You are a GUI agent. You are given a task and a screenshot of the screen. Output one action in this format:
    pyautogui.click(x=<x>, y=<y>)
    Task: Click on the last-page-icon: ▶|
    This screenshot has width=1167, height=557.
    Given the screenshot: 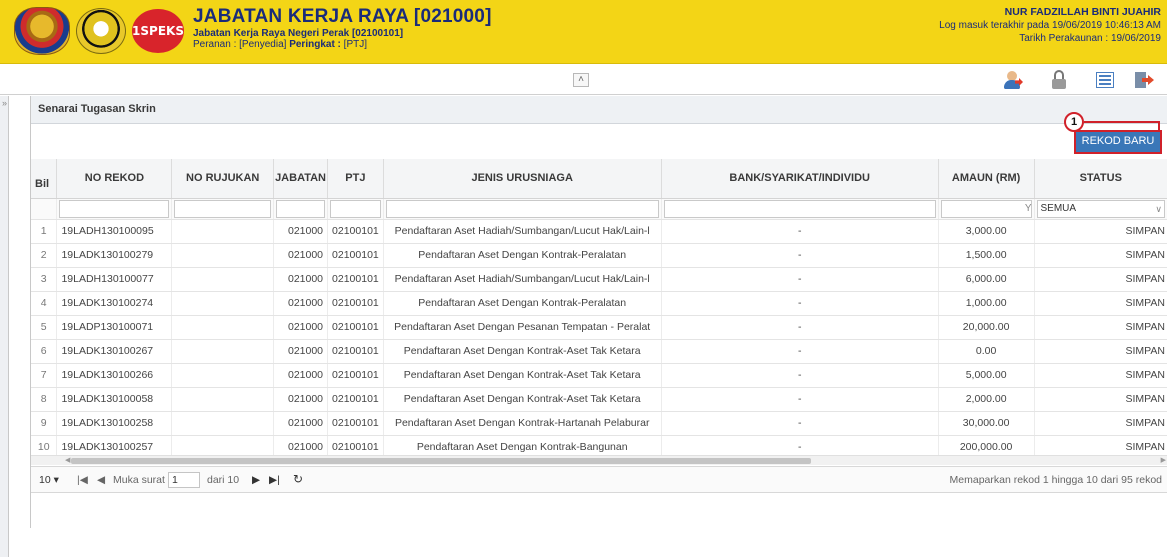 What is the action you would take?
    pyautogui.click(x=274, y=480)
    